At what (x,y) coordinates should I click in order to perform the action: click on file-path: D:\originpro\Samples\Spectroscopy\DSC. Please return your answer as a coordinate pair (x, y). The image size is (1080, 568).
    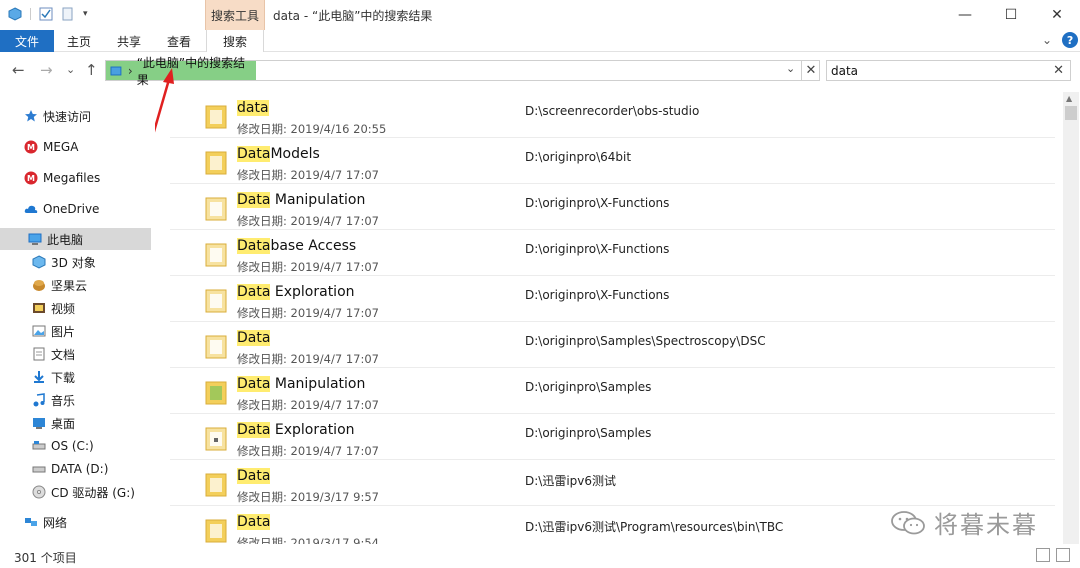
    Looking at the image, I should click on (645, 341).